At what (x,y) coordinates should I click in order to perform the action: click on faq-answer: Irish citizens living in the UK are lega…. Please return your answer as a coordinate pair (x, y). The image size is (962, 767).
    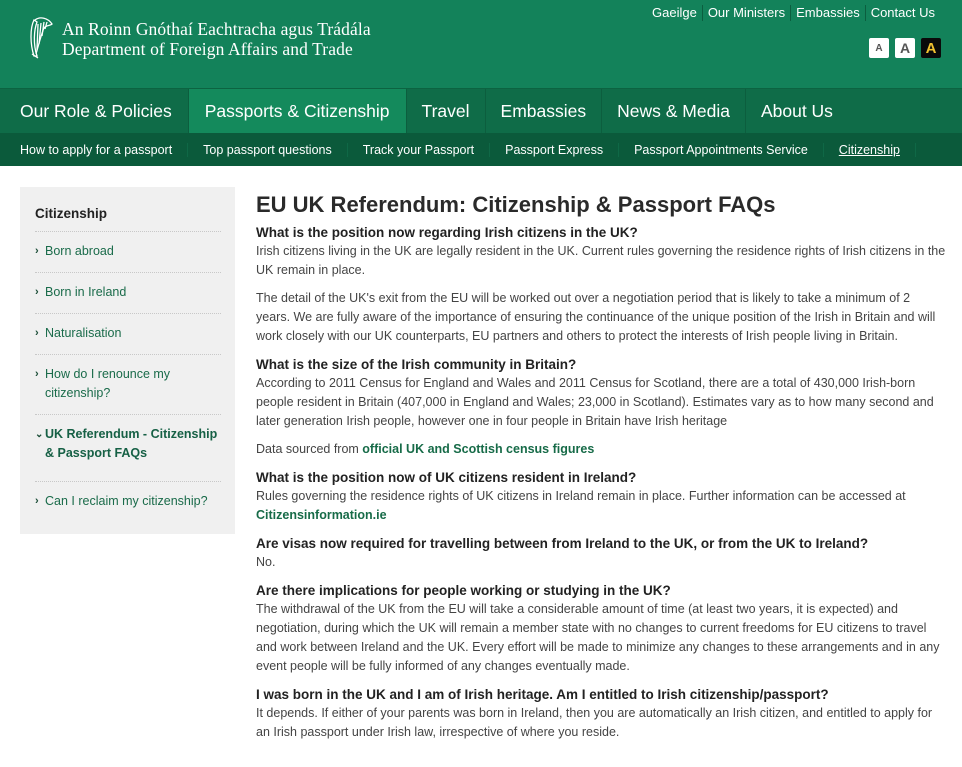
    Looking at the image, I should click on (601, 260).